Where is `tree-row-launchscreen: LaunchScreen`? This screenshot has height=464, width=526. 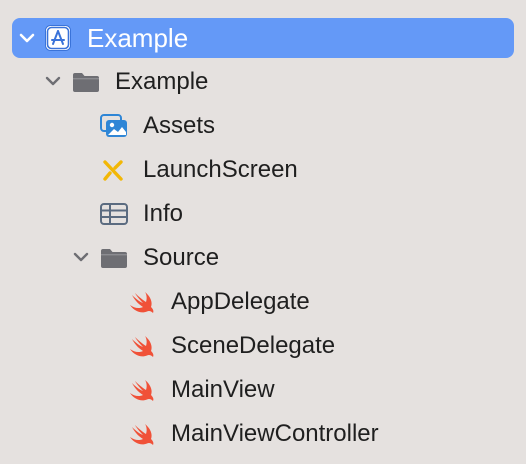
tree-row-launchscreen: LaunchScreen is located at coordinates (263, 170).